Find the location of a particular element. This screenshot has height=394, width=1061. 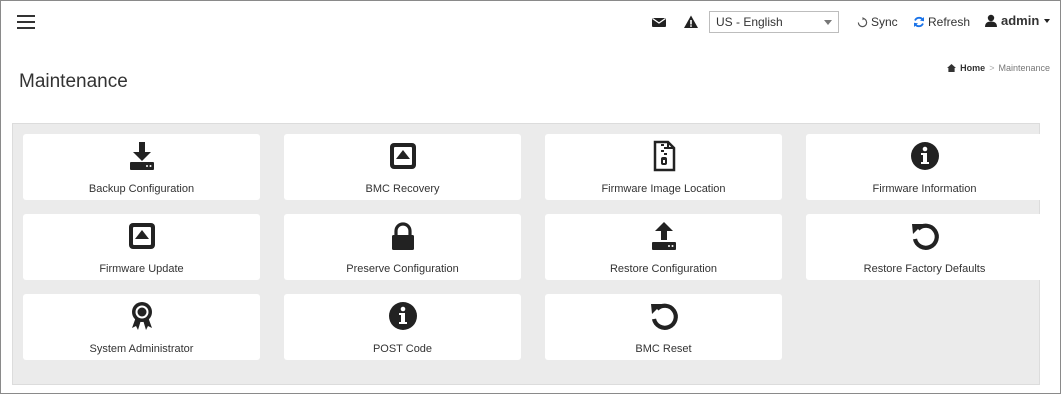

language-select: US - English is located at coordinates (774, 22).